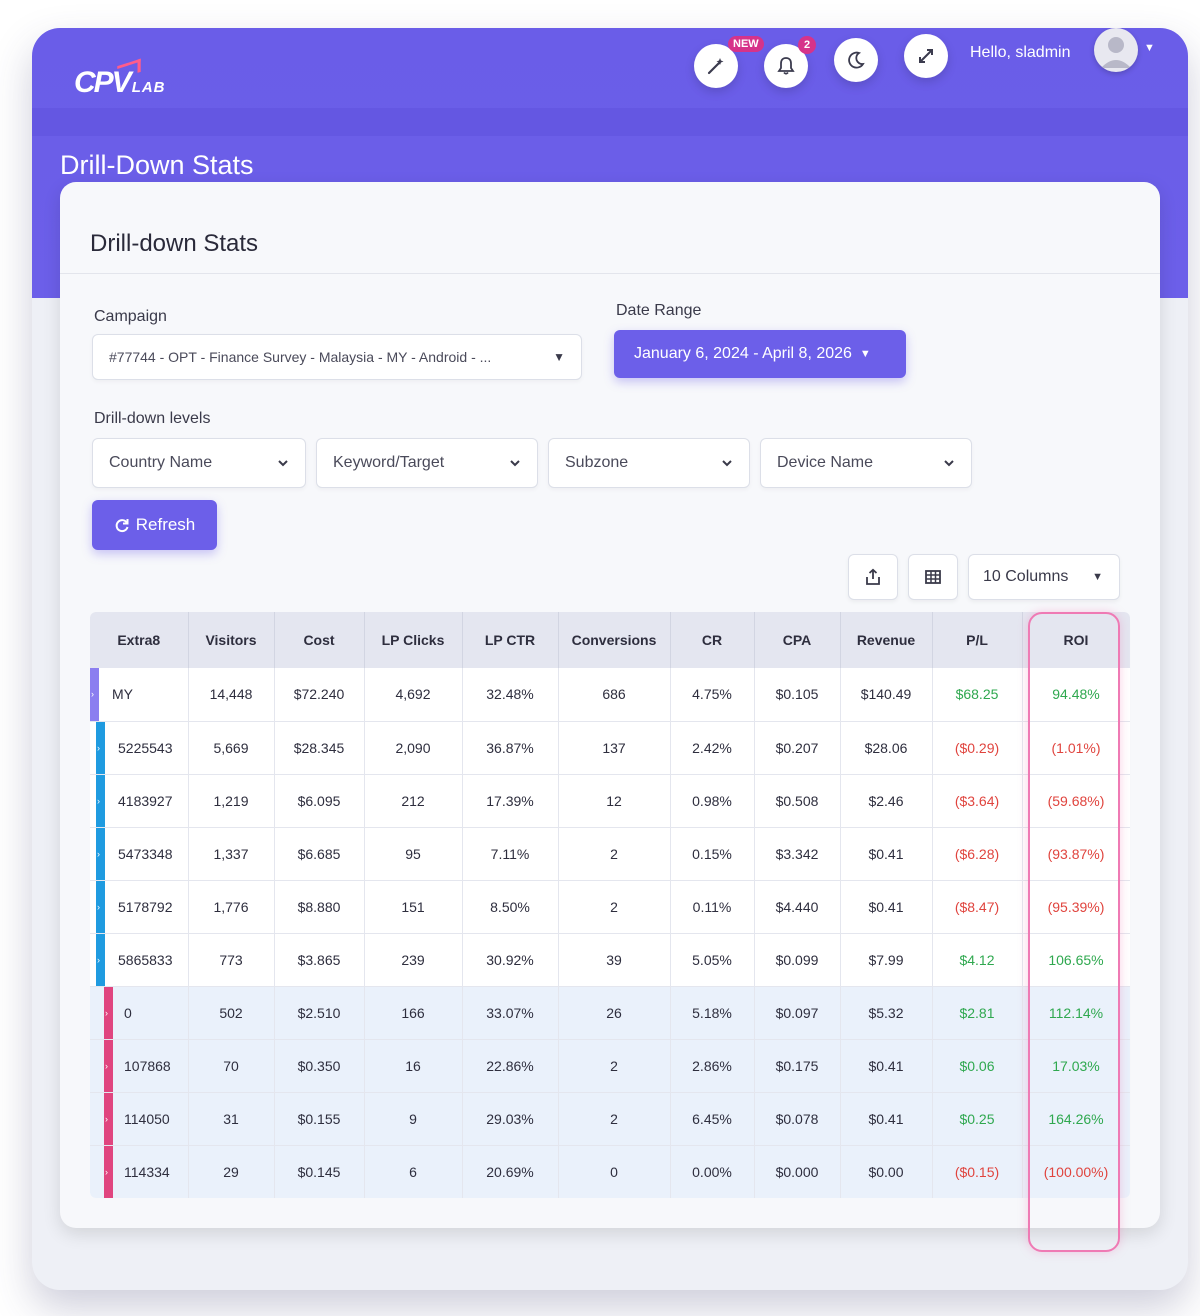  What do you see at coordinates (786, 66) in the screenshot?
I see `bell-icon` at bounding box center [786, 66].